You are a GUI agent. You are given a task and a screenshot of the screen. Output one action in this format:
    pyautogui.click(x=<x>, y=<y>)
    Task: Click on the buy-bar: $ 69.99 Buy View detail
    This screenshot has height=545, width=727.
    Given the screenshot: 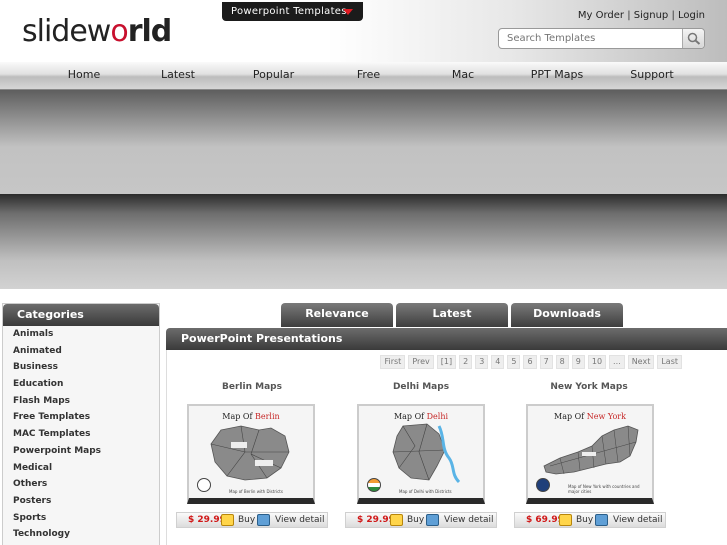 What is the action you would take?
    pyautogui.click(x=590, y=520)
    